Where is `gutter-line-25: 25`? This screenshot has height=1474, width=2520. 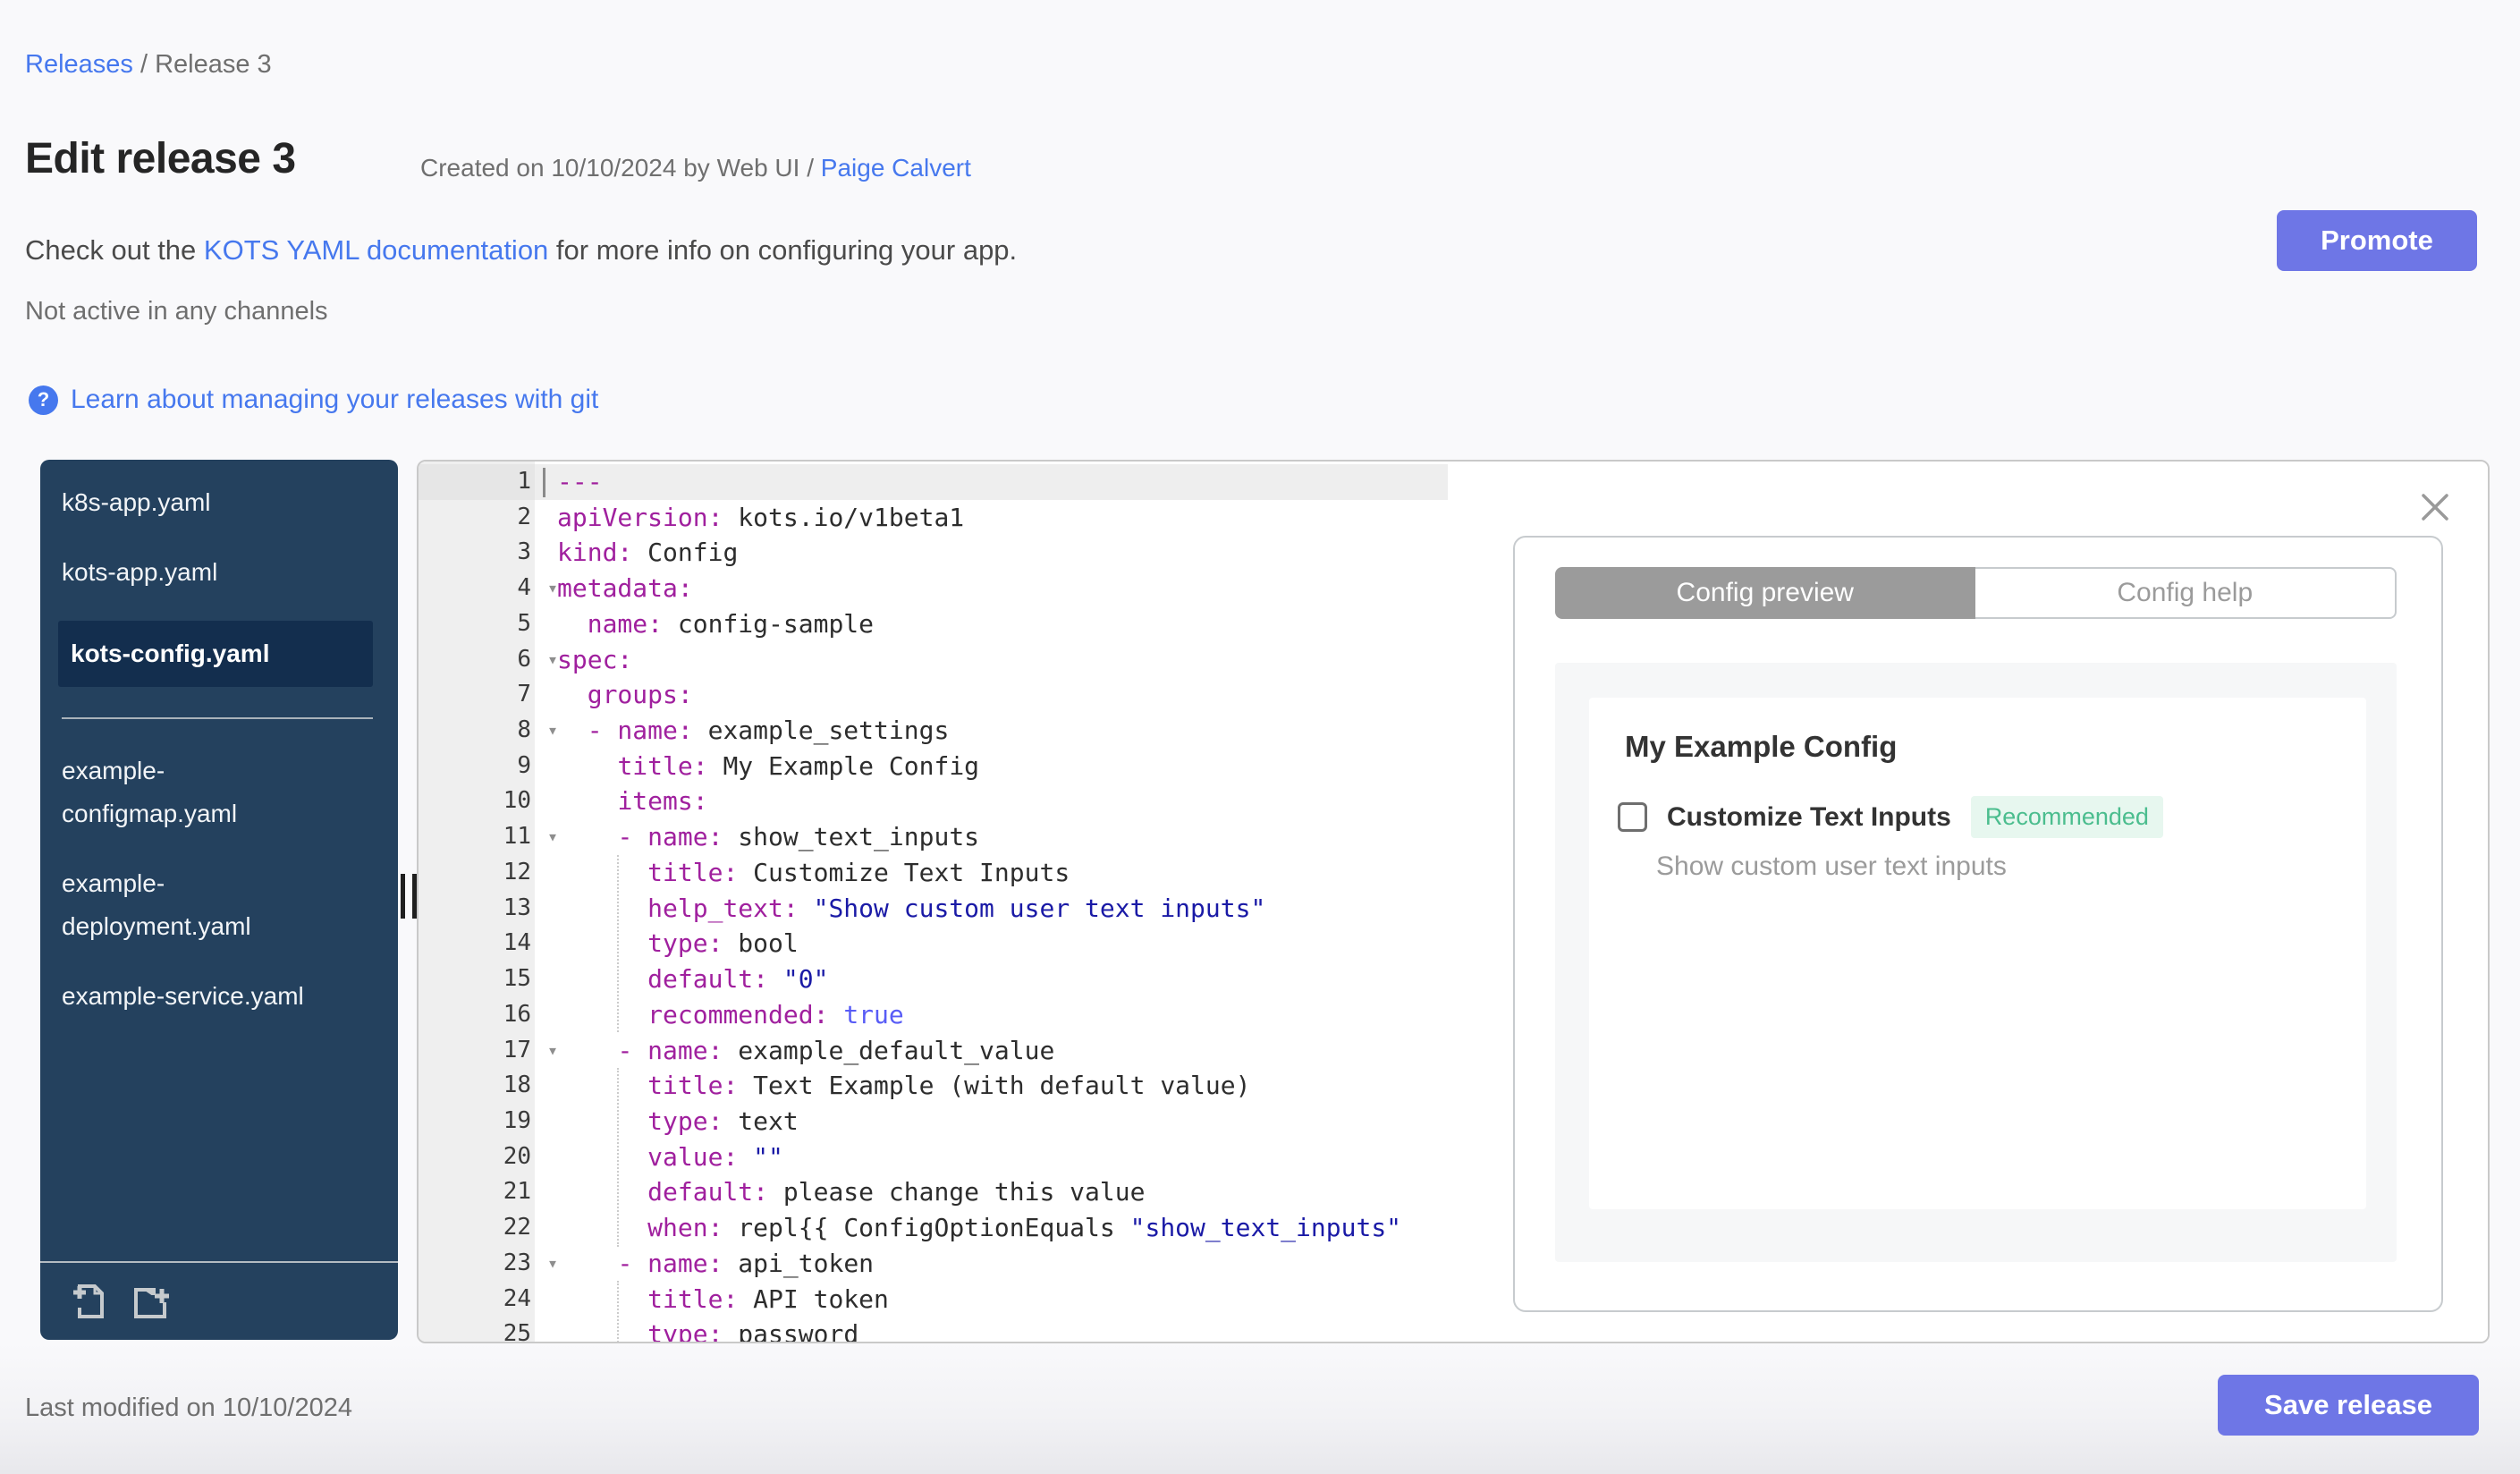
gutter-line-25: 25 is located at coordinates (517, 1331).